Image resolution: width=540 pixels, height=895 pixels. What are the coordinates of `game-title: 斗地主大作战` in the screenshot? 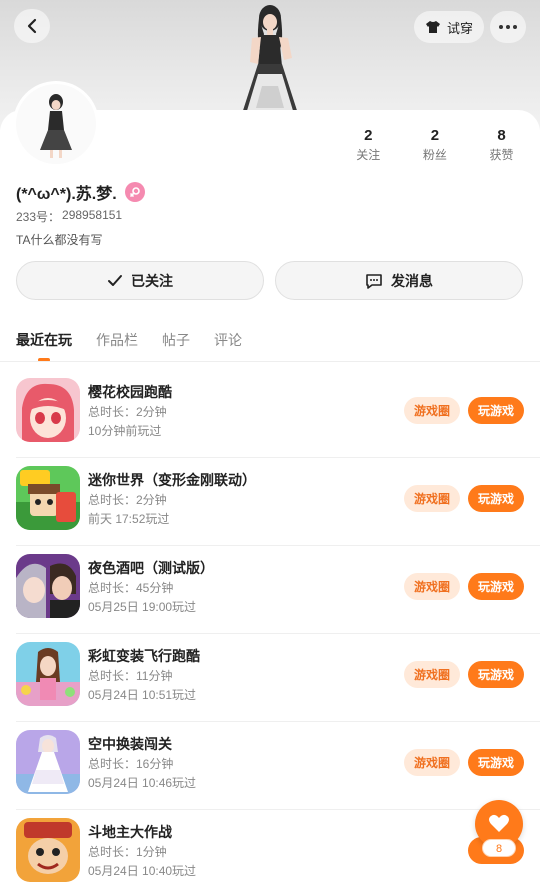 It's located at (130, 832).